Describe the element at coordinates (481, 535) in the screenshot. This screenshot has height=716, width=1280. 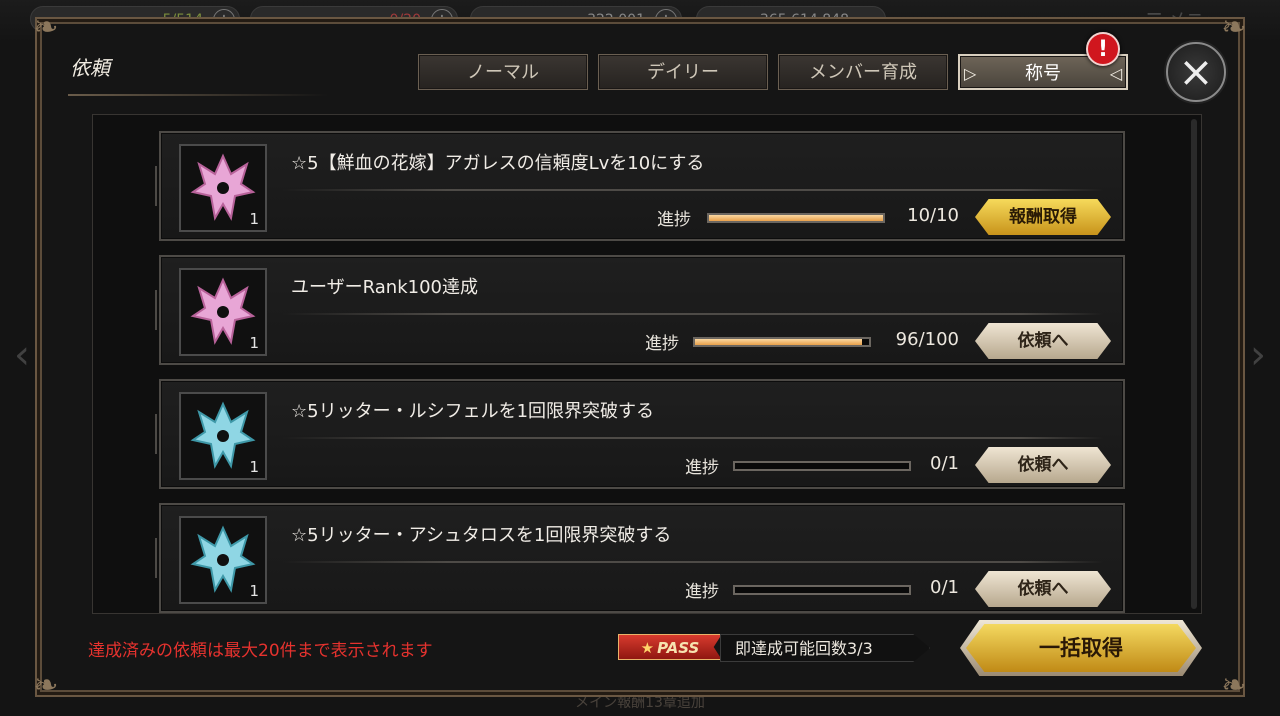
I see `quest-title: ☆5リッター・アシュタロスを1回限界突破する` at that location.